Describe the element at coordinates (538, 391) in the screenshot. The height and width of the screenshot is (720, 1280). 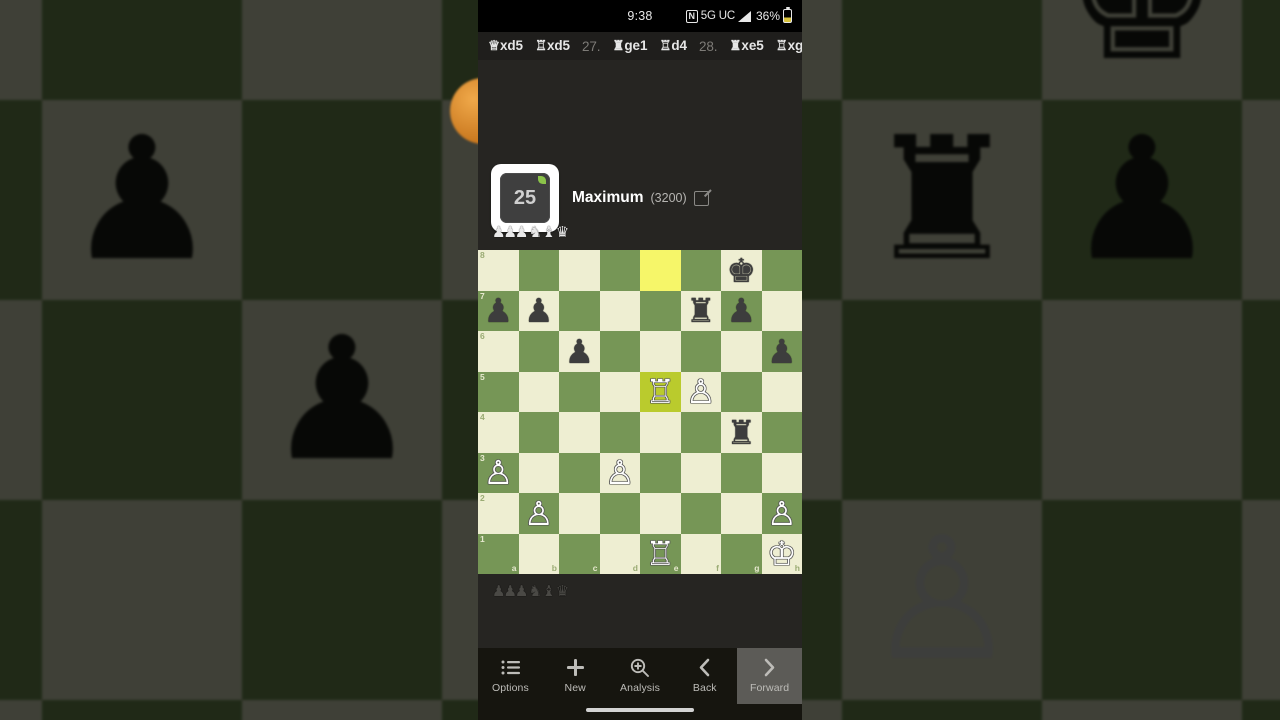
I see `square-b5` at that location.